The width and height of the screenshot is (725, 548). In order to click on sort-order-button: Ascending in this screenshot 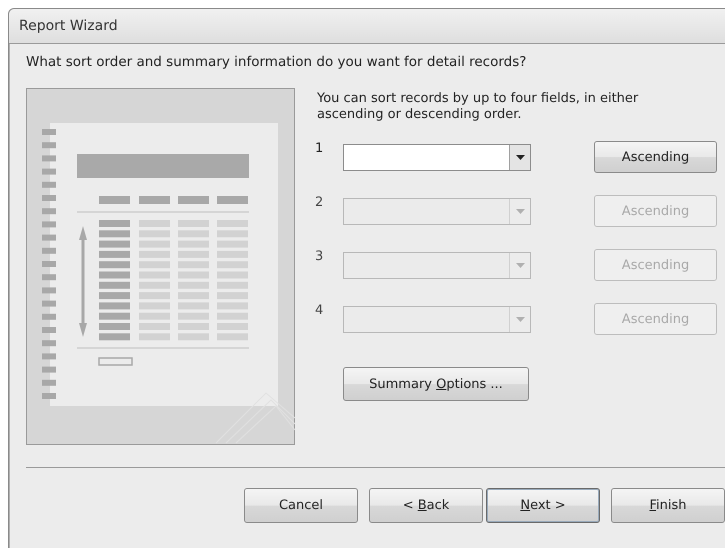, I will do `click(655, 157)`.